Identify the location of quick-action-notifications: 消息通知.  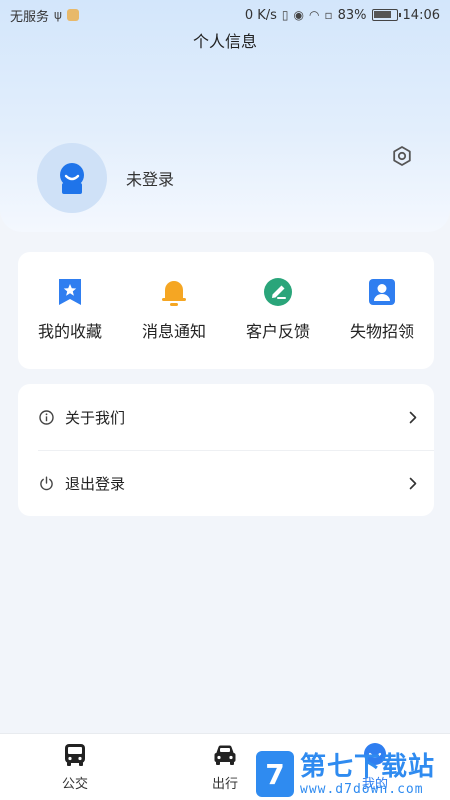
(174, 310).